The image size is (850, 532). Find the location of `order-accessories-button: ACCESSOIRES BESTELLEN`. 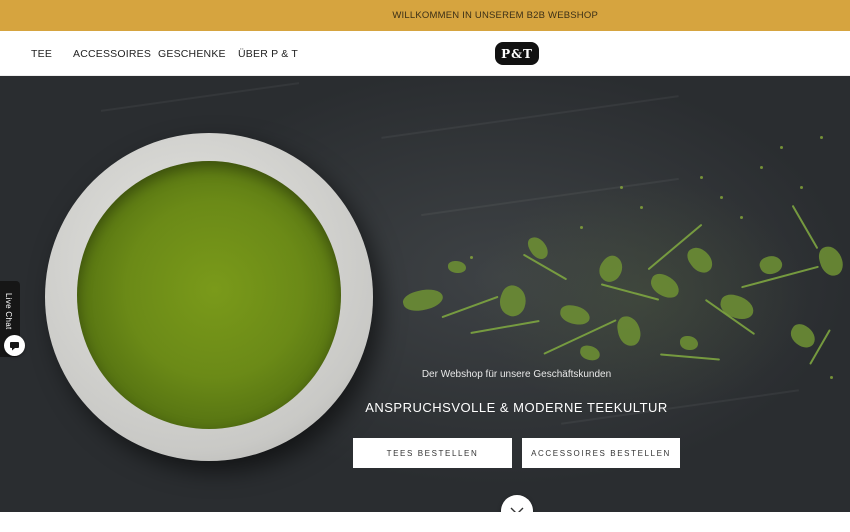

order-accessories-button: ACCESSOIRES BESTELLEN is located at coordinates (601, 453).